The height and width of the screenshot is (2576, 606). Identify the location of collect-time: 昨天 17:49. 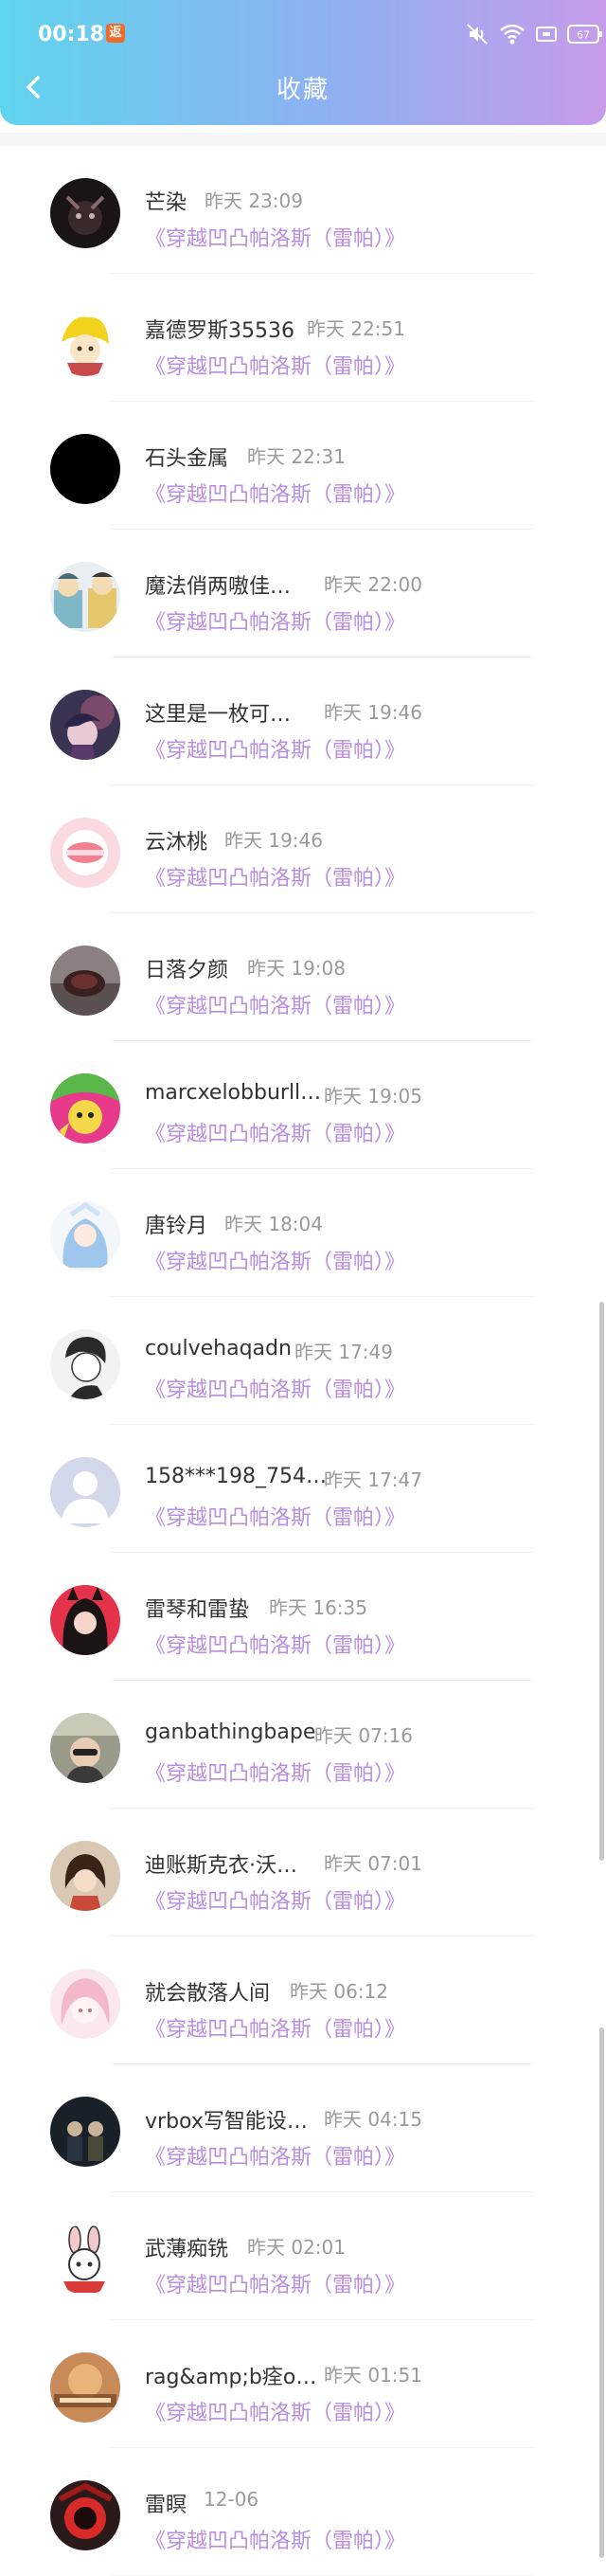
(343, 1352).